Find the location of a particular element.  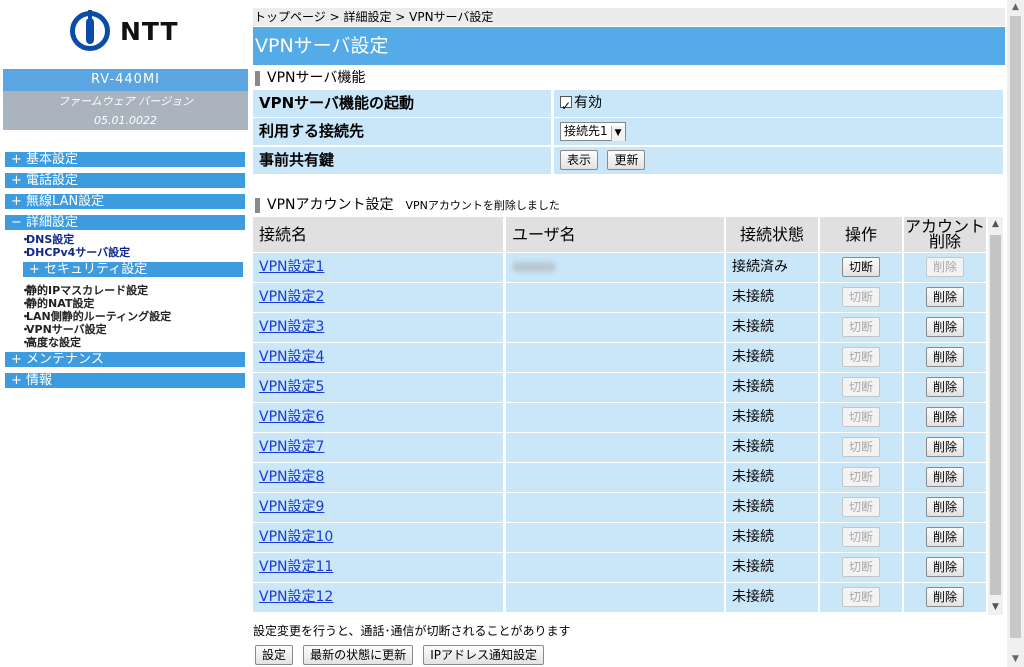

refresh-button: 最新の状態に更新 is located at coordinates (358, 654).